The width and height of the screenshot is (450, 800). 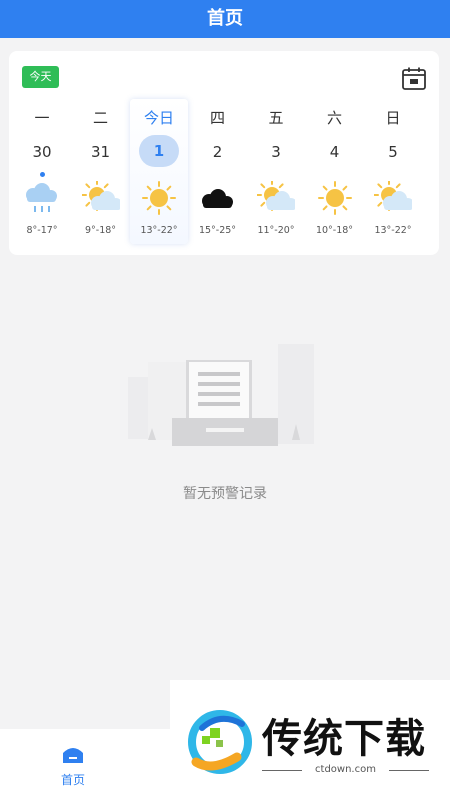 I want to click on watermark-brand: 传统下载, so click(x=344, y=739).